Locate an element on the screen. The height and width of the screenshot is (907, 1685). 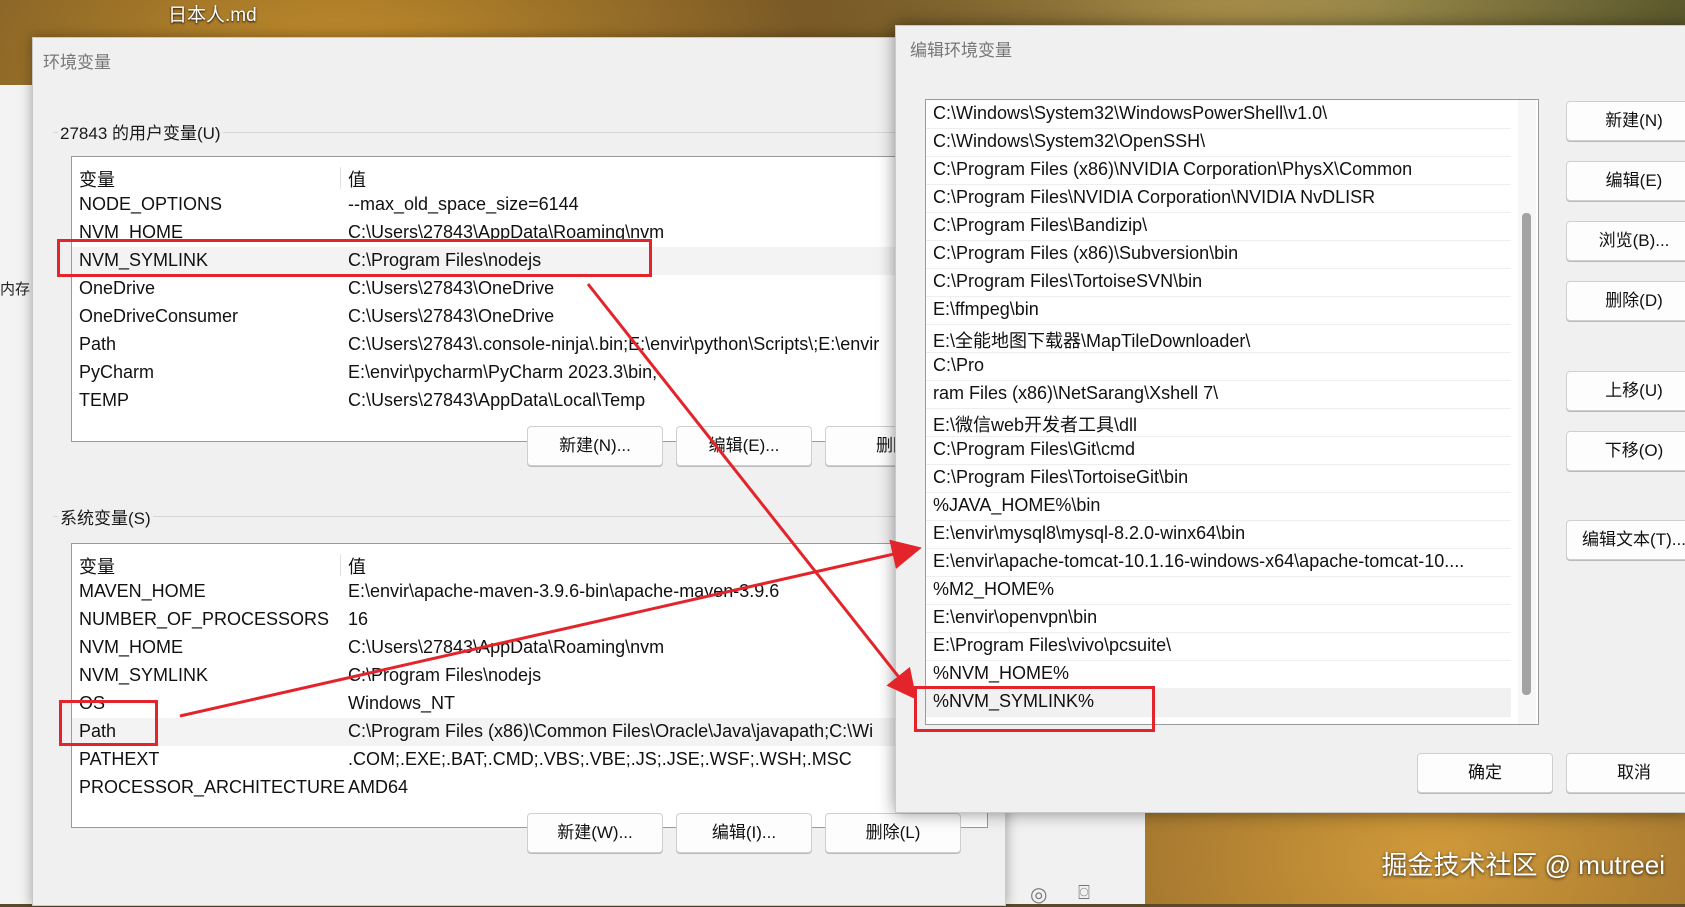
arrow-symlink-to-entry is located at coordinates (751, 491).